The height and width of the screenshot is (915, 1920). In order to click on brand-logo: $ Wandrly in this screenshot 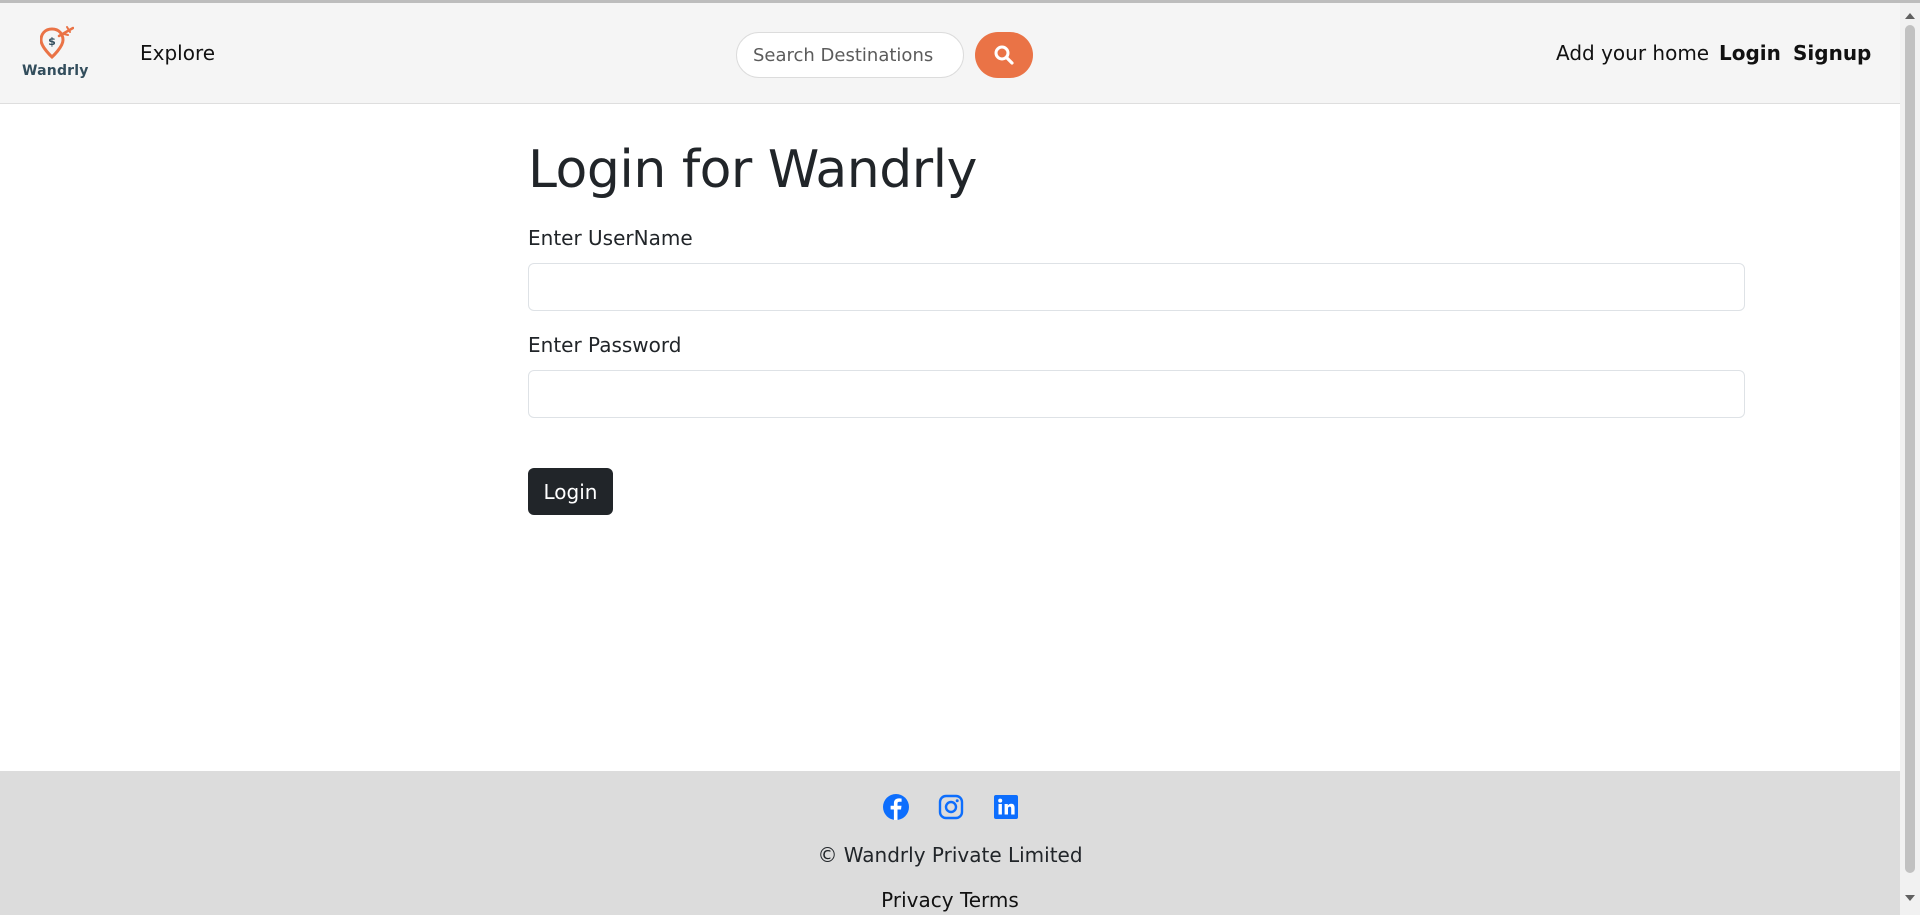, I will do `click(55, 55)`.